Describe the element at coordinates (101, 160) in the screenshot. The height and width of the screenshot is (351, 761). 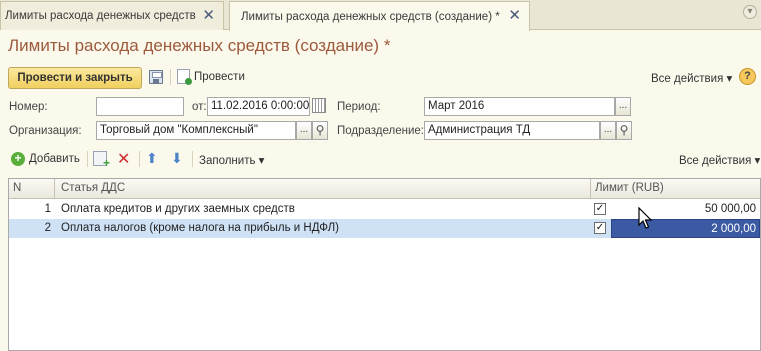
I see `copy-row-icon` at that location.